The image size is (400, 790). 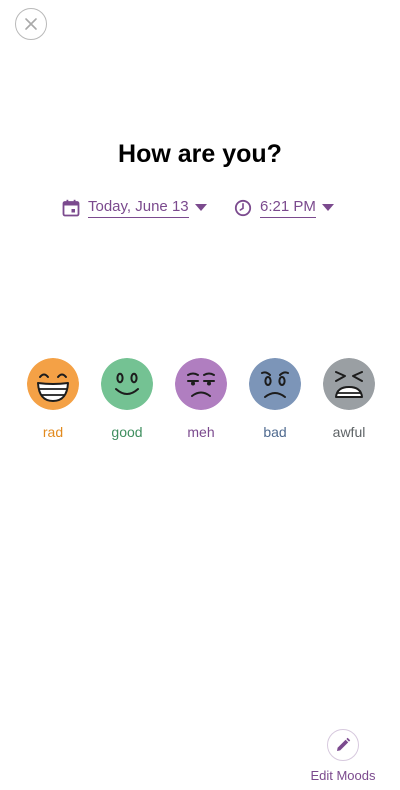 I want to click on mood-label-awful: awful, so click(x=349, y=432).